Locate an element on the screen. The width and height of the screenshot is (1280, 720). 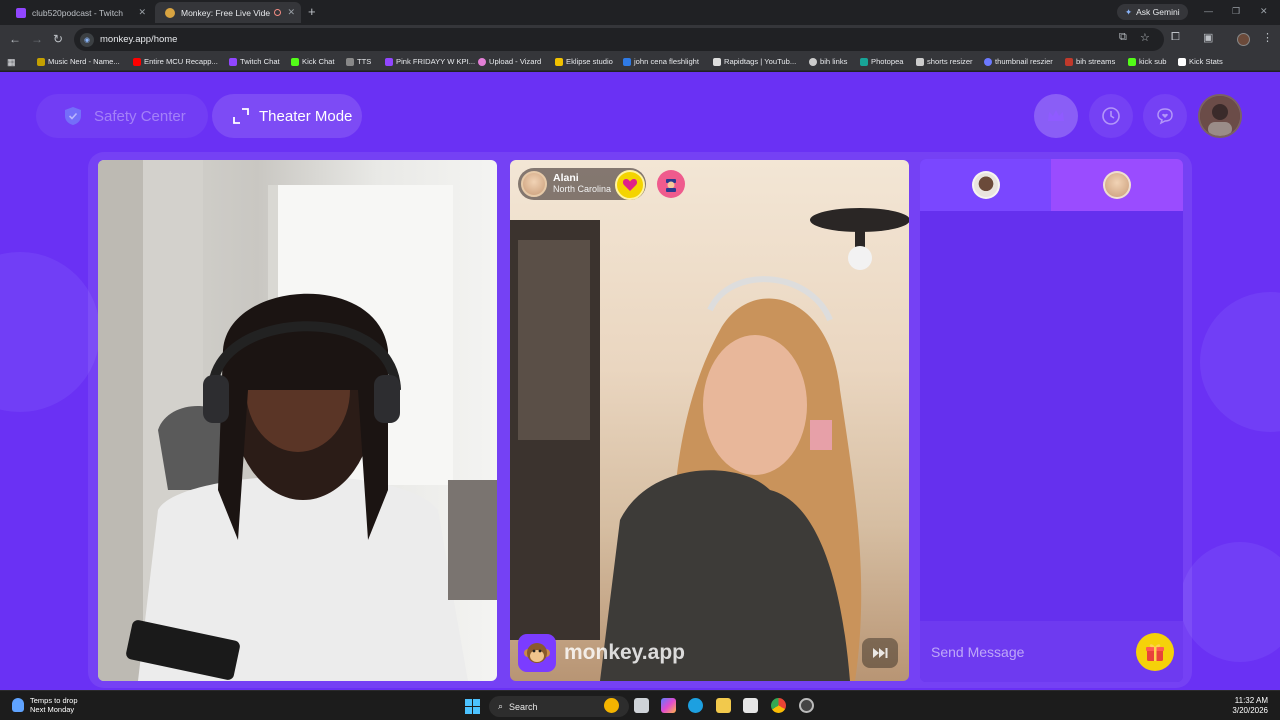
clock-time: 11:32 AM is located at coordinates (1251, 700).